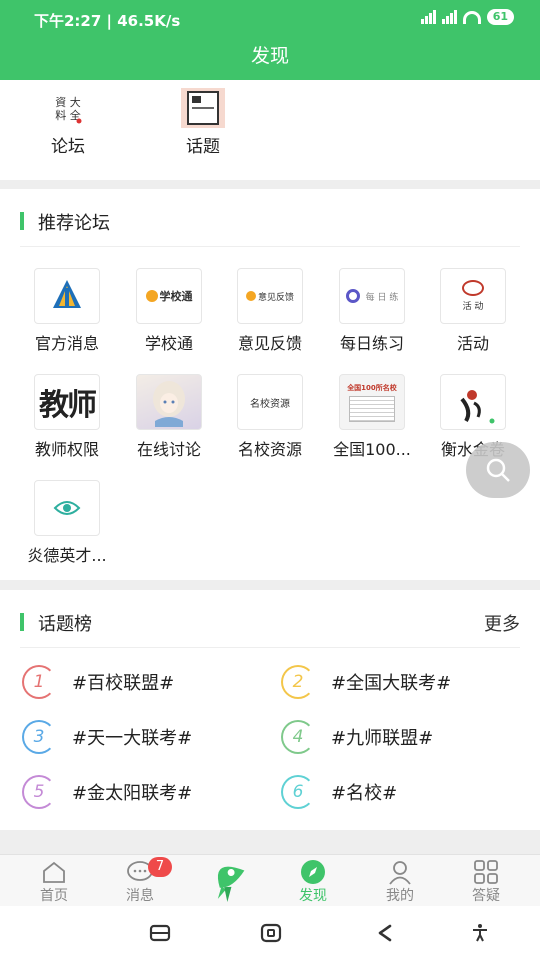 Image resolution: width=540 pixels, height=960 pixels. What do you see at coordinates (168, 449) in the screenshot?
I see `forum-label: 在线讨论` at bounding box center [168, 449].